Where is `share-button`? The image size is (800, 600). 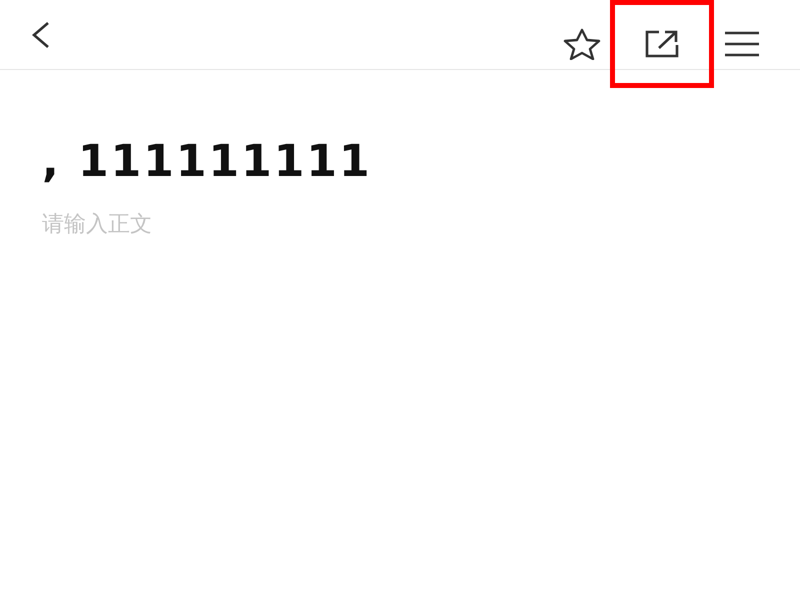
share-button is located at coordinates (662, 43).